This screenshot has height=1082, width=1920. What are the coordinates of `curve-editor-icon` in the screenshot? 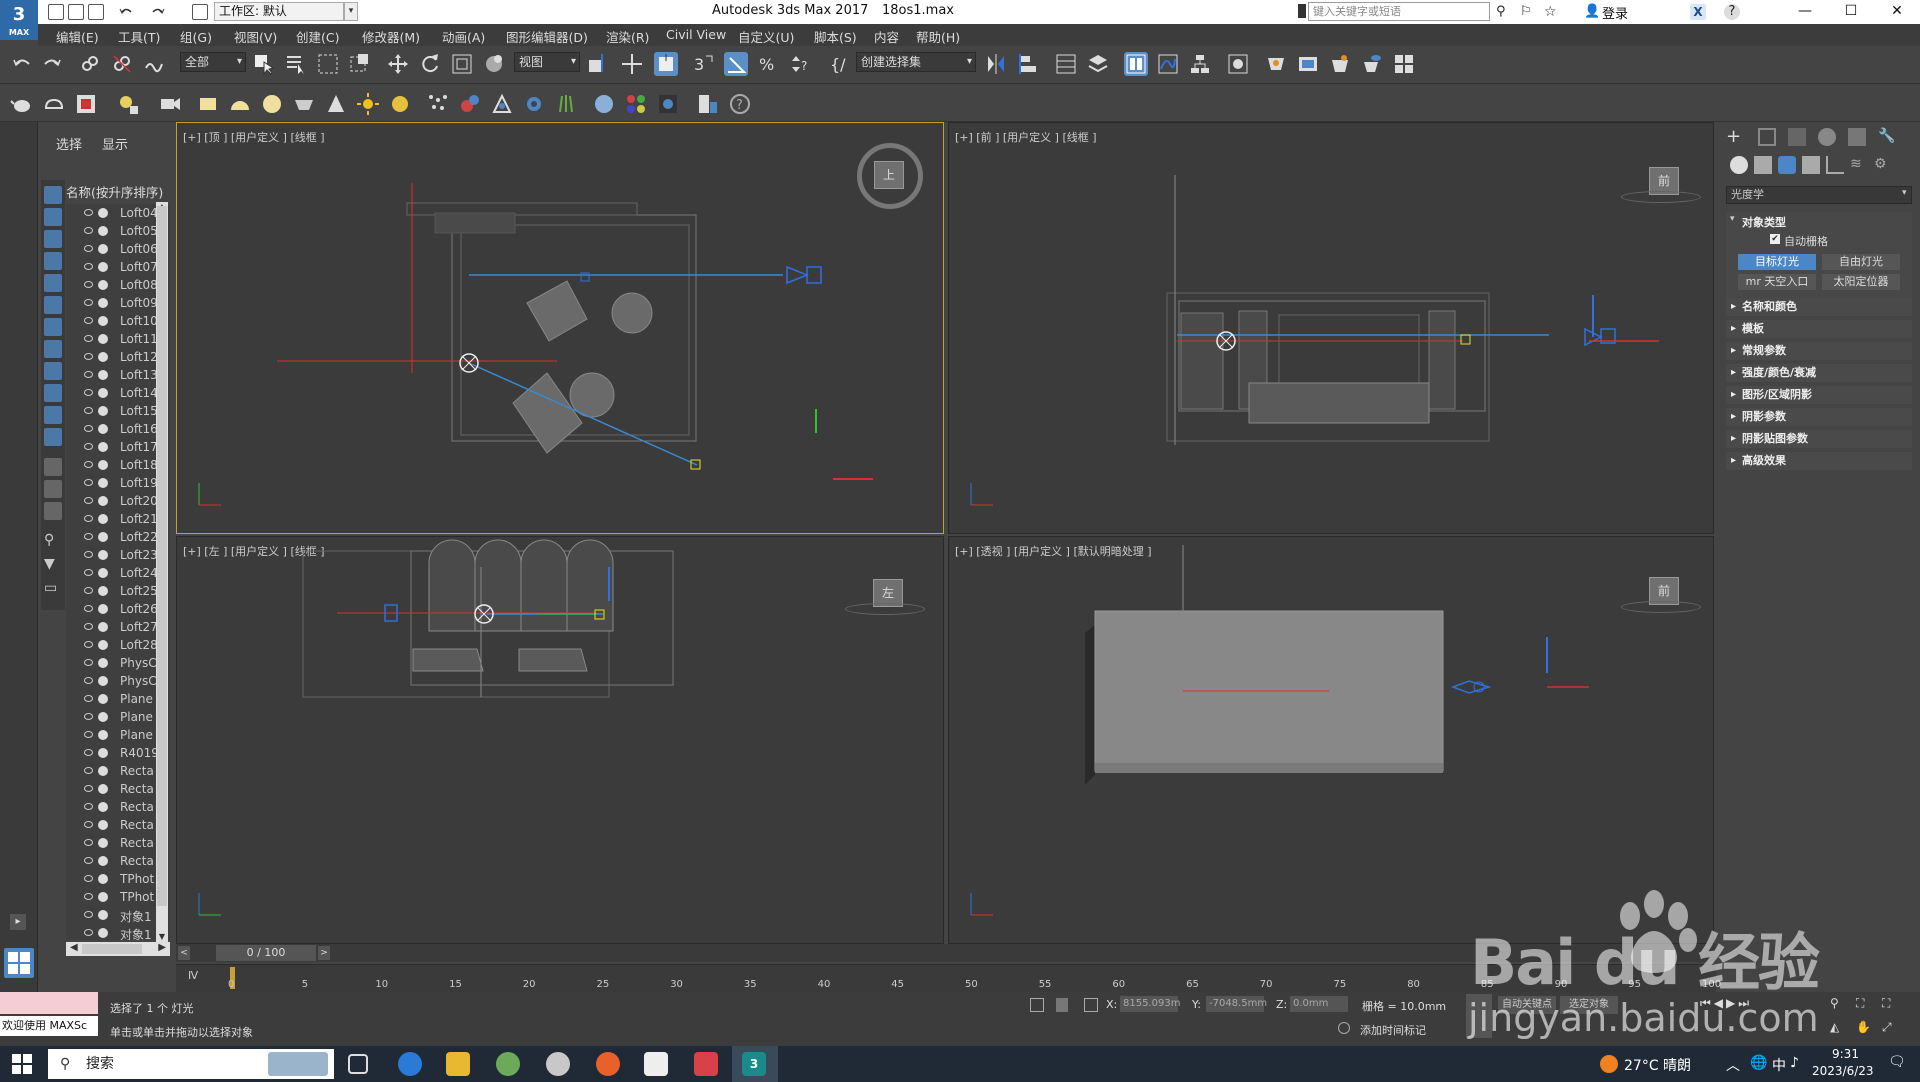 It's located at (1168, 64).